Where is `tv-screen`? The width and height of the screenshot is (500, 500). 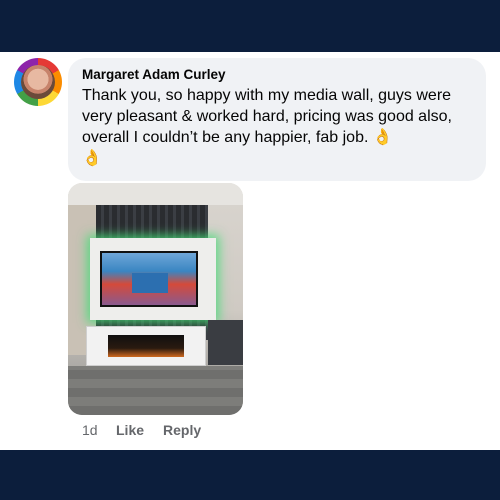 tv-screen is located at coordinates (149, 279).